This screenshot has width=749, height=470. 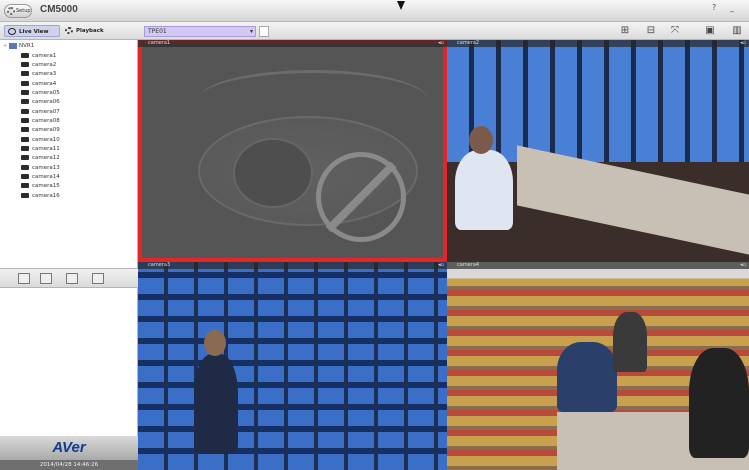 What do you see at coordinates (46, 130) in the screenshot?
I see `tree-camera-label: camera09` at bounding box center [46, 130].